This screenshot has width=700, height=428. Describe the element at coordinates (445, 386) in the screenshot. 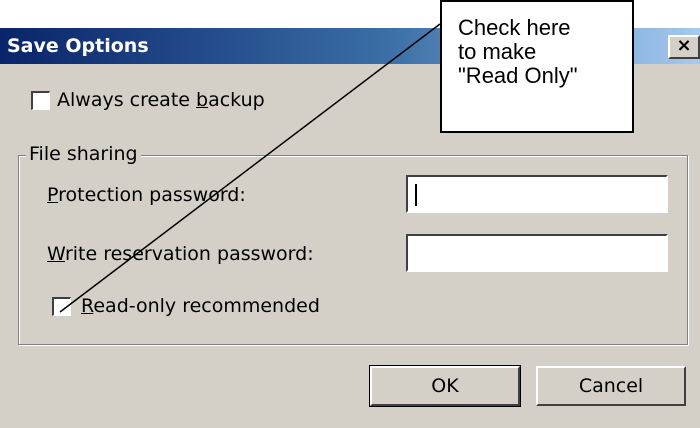

I see `ok-button: OK` at that location.